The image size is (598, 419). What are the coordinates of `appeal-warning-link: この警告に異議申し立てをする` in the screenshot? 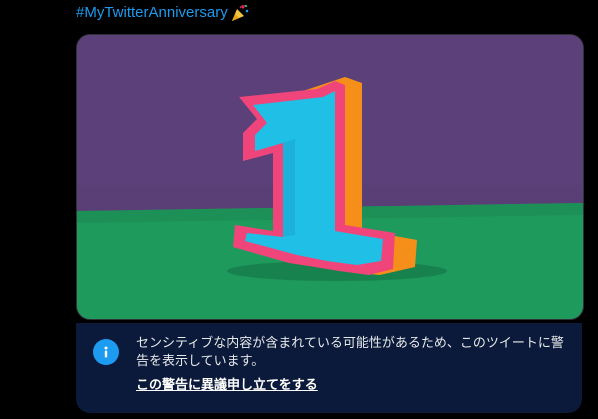 It's located at (227, 386).